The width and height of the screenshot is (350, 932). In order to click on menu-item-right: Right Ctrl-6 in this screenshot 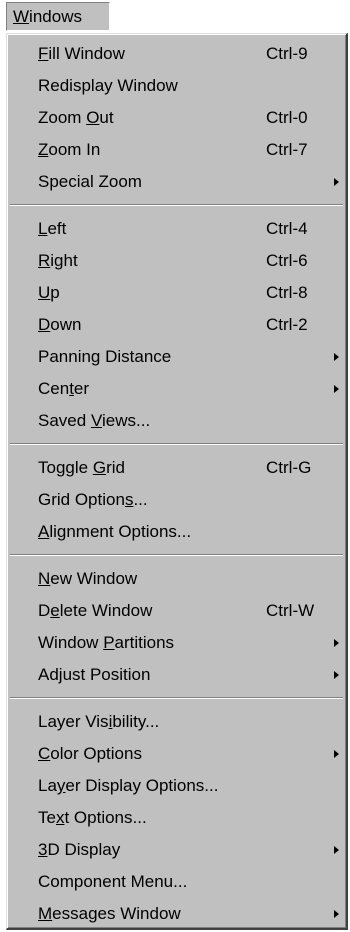, I will do `click(176, 261)`.